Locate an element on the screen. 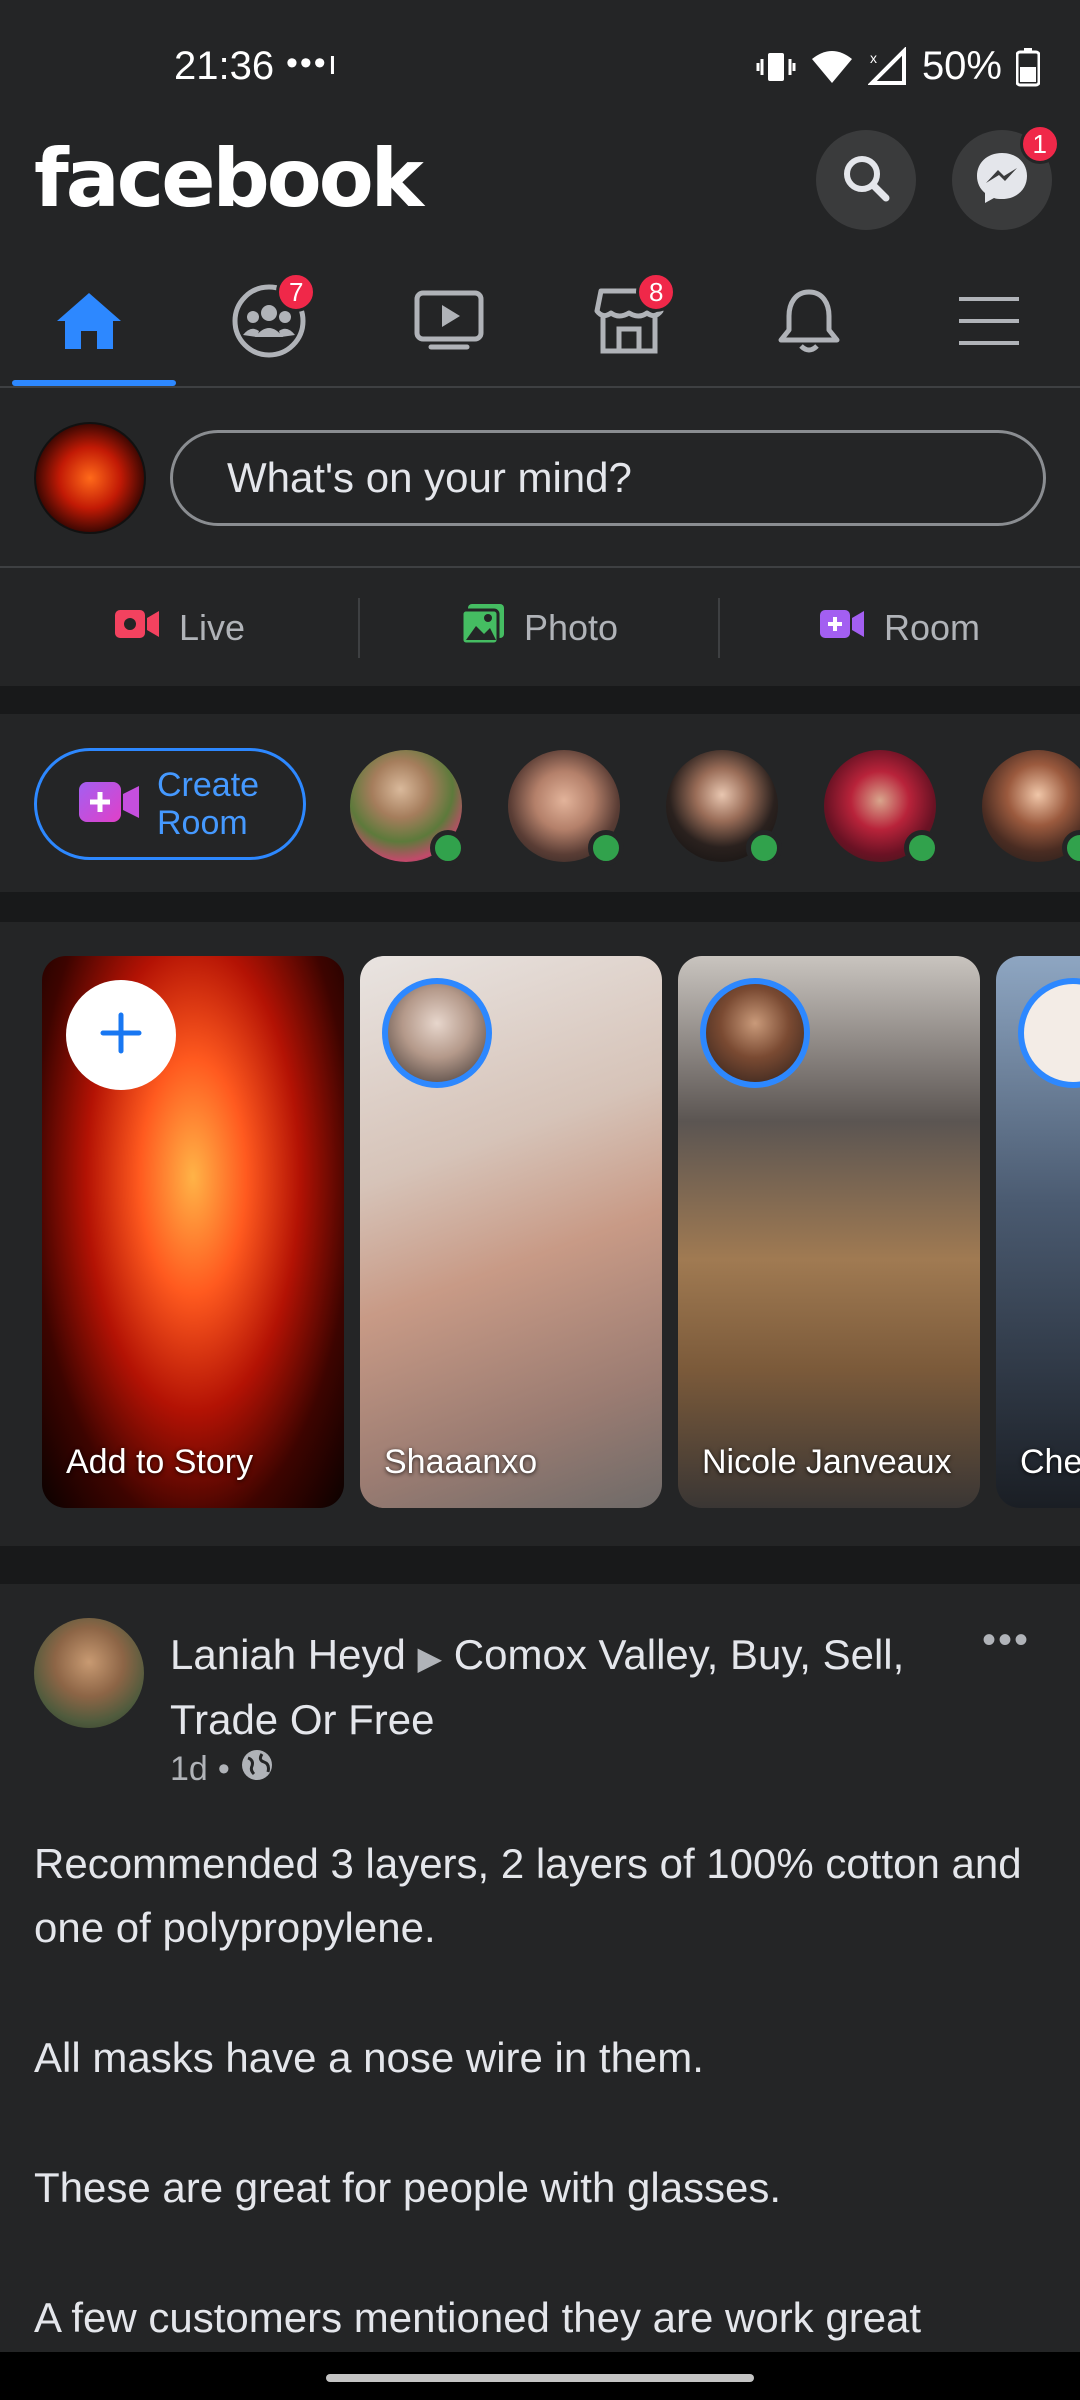 The width and height of the screenshot is (1080, 2400). status-time: 21:36 is located at coordinates (224, 66).